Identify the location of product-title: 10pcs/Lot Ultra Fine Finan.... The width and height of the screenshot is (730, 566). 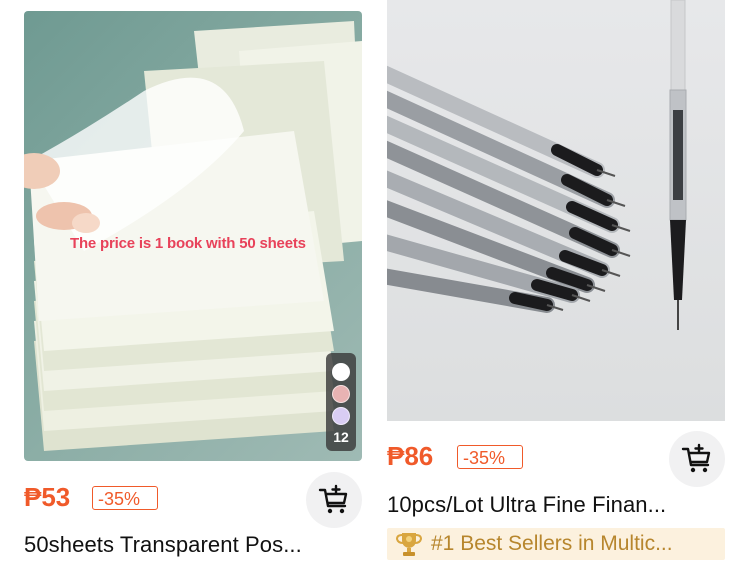
(556, 505).